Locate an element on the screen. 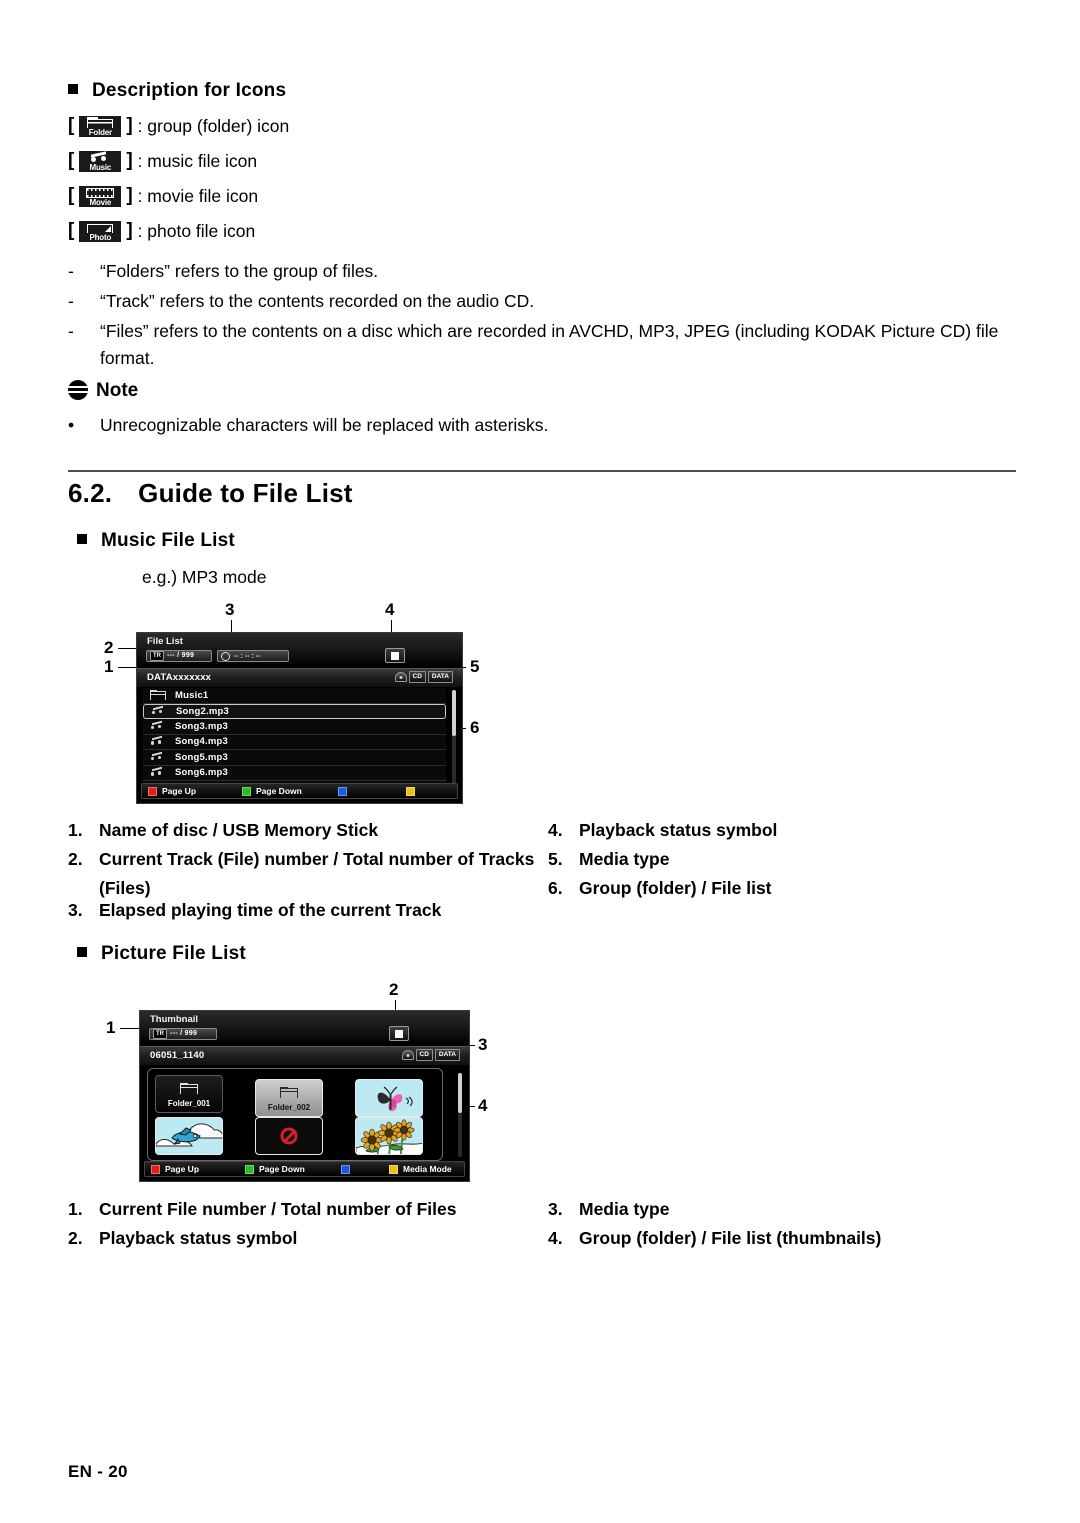 The width and height of the screenshot is (1080, 1523). music-file-list-heading: Music File List is located at coordinates (156, 541).